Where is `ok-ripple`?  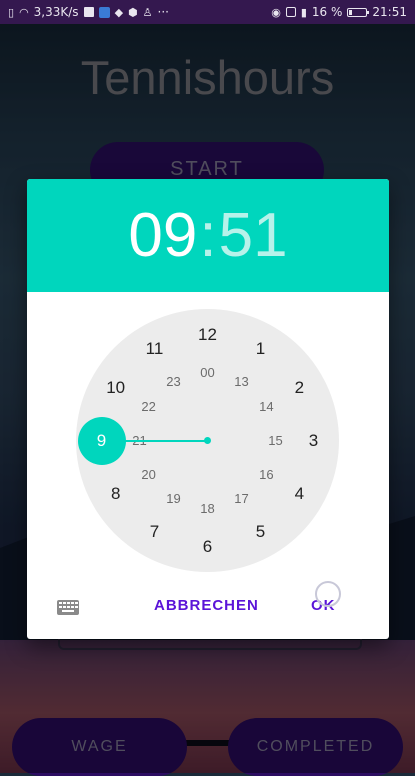
ok-ripple is located at coordinates (328, 594).